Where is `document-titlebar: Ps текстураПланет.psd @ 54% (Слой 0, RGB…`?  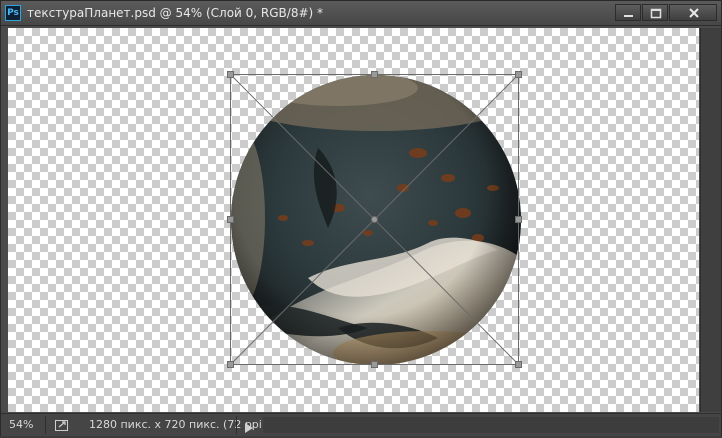
document-titlebar: Ps текстураПланет.psd @ 54% (Слой 0, RGB… is located at coordinates (361, 13).